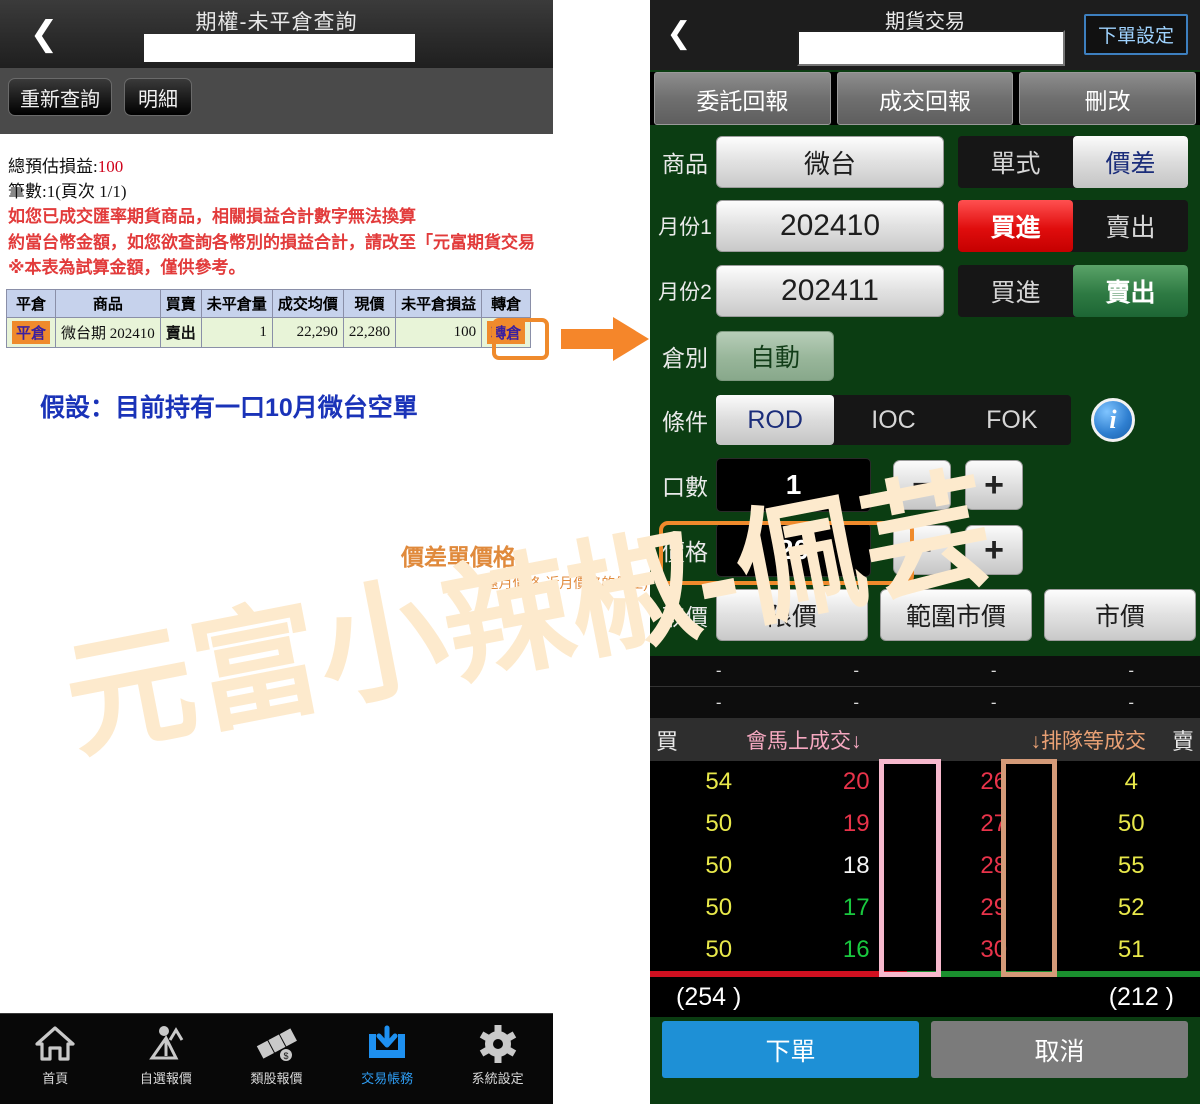  What do you see at coordinates (236, 332) in the screenshot?
I see `cell-open-qty: 1` at bounding box center [236, 332].